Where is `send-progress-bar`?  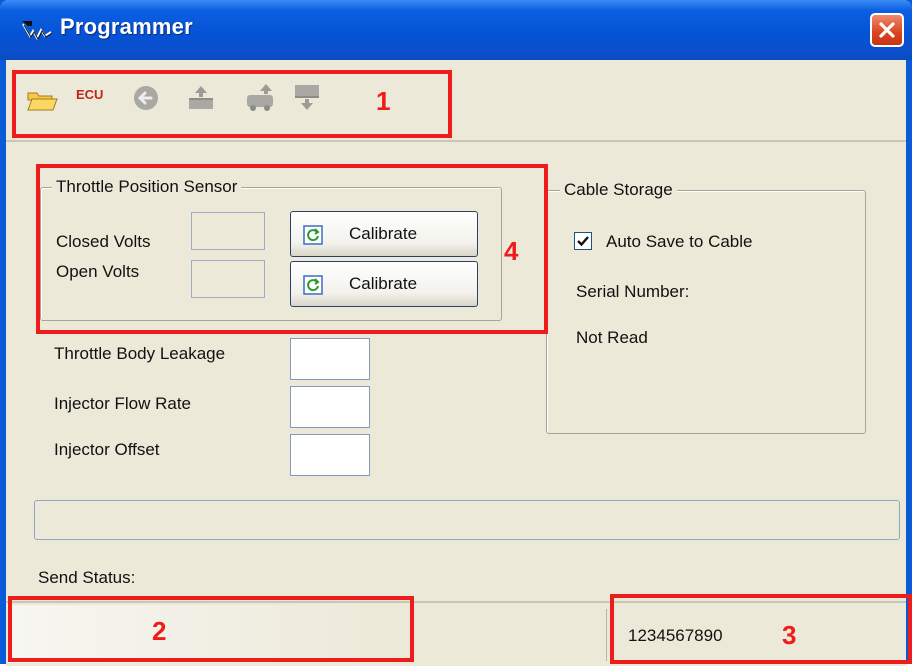
send-progress-bar is located at coordinates (467, 520).